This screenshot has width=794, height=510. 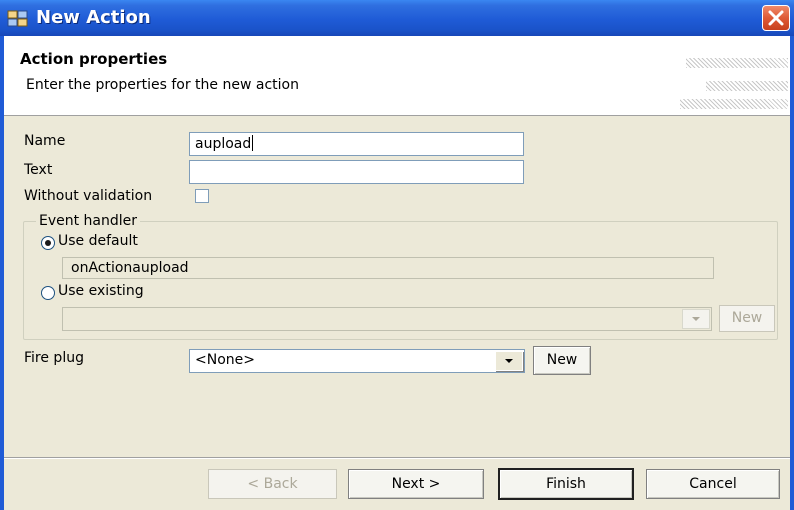 What do you see at coordinates (397, 18) in the screenshot?
I see `title-bar: New Action` at bounding box center [397, 18].